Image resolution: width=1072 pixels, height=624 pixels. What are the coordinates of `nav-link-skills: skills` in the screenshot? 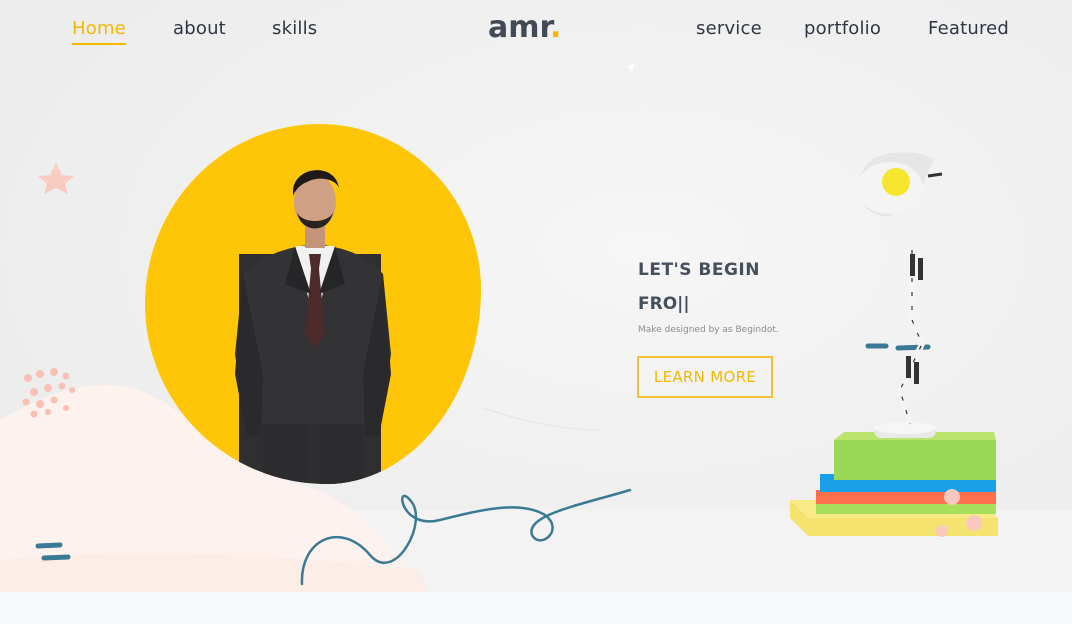 It's located at (294, 28).